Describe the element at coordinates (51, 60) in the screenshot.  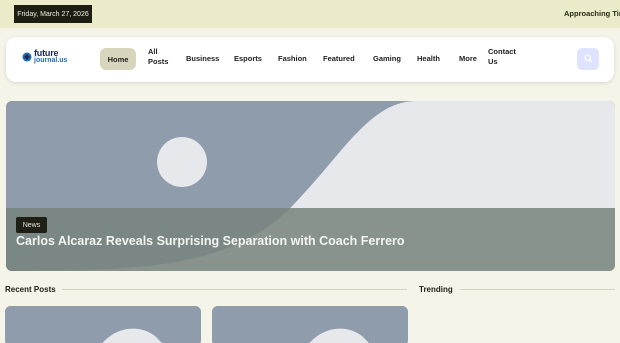
I see `logo-wordmark-bottom: journal.us` at that location.